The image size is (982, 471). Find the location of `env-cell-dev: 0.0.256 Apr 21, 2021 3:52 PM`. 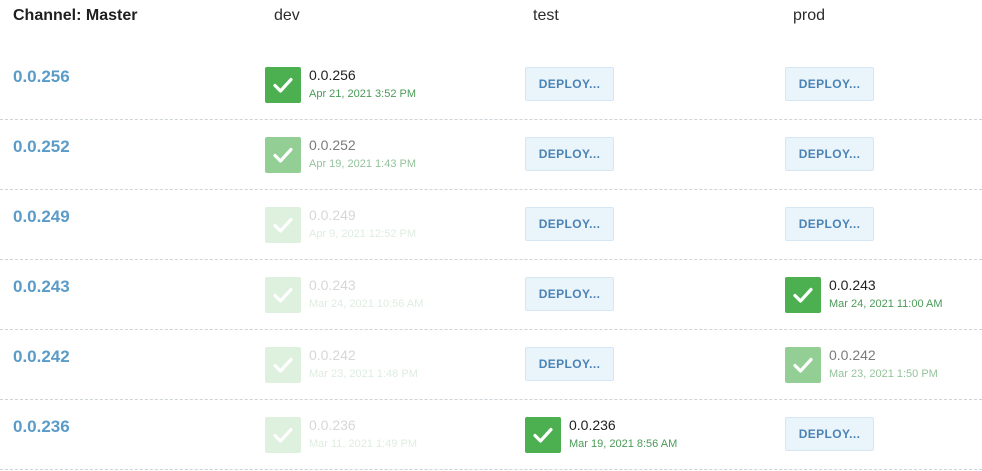

env-cell-dev: 0.0.256 Apr 21, 2021 3:52 PM is located at coordinates (392, 84).